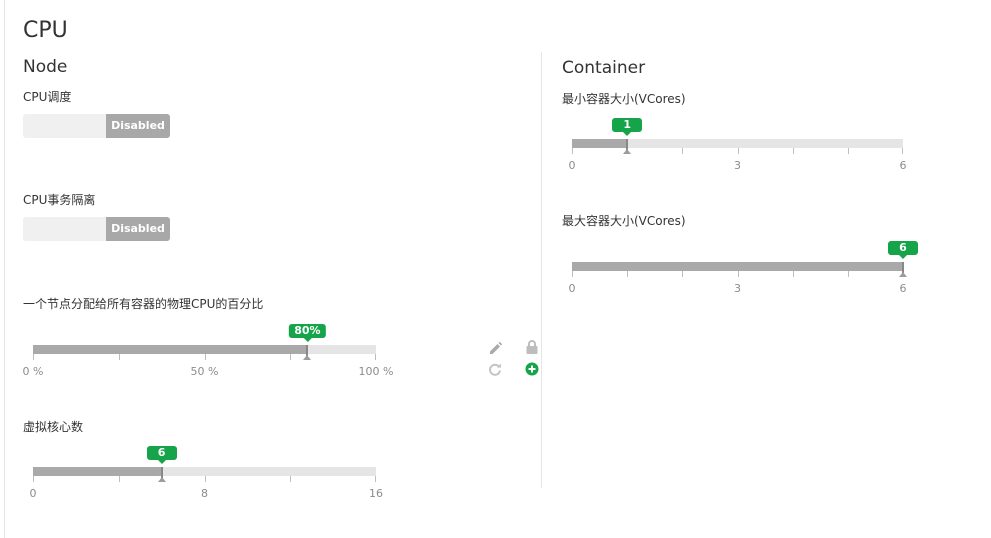 Image resolution: width=991 pixels, height=538 pixels. What do you see at coordinates (206, 473) in the screenshot?
I see `vcores-slider: 0 8 16 6` at bounding box center [206, 473].